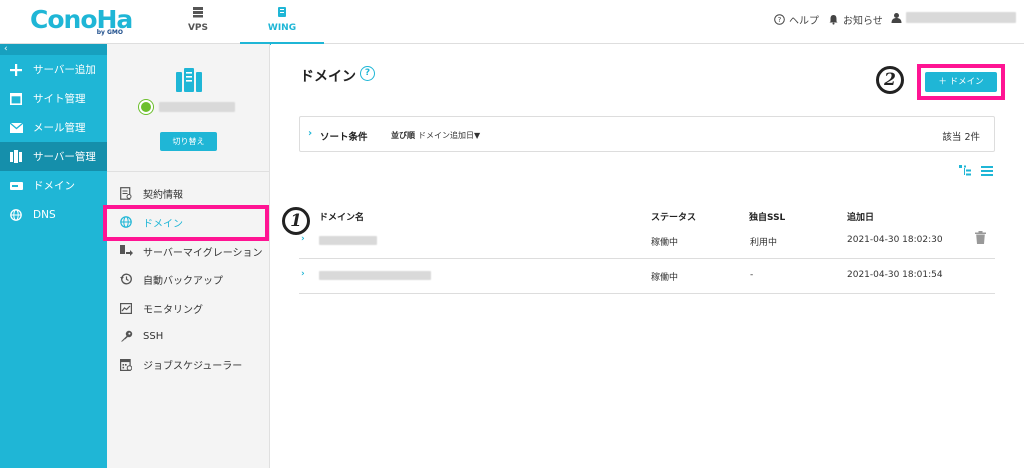 The height and width of the screenshot is (468, 1024). Describe the element at coordinates (198, 28) in the screenshot. I see `tab-vps-label: VPS` at that location.